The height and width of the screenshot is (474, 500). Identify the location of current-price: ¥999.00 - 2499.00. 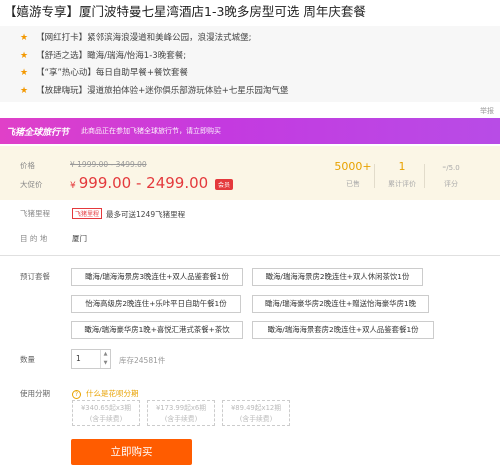
(139, 183).